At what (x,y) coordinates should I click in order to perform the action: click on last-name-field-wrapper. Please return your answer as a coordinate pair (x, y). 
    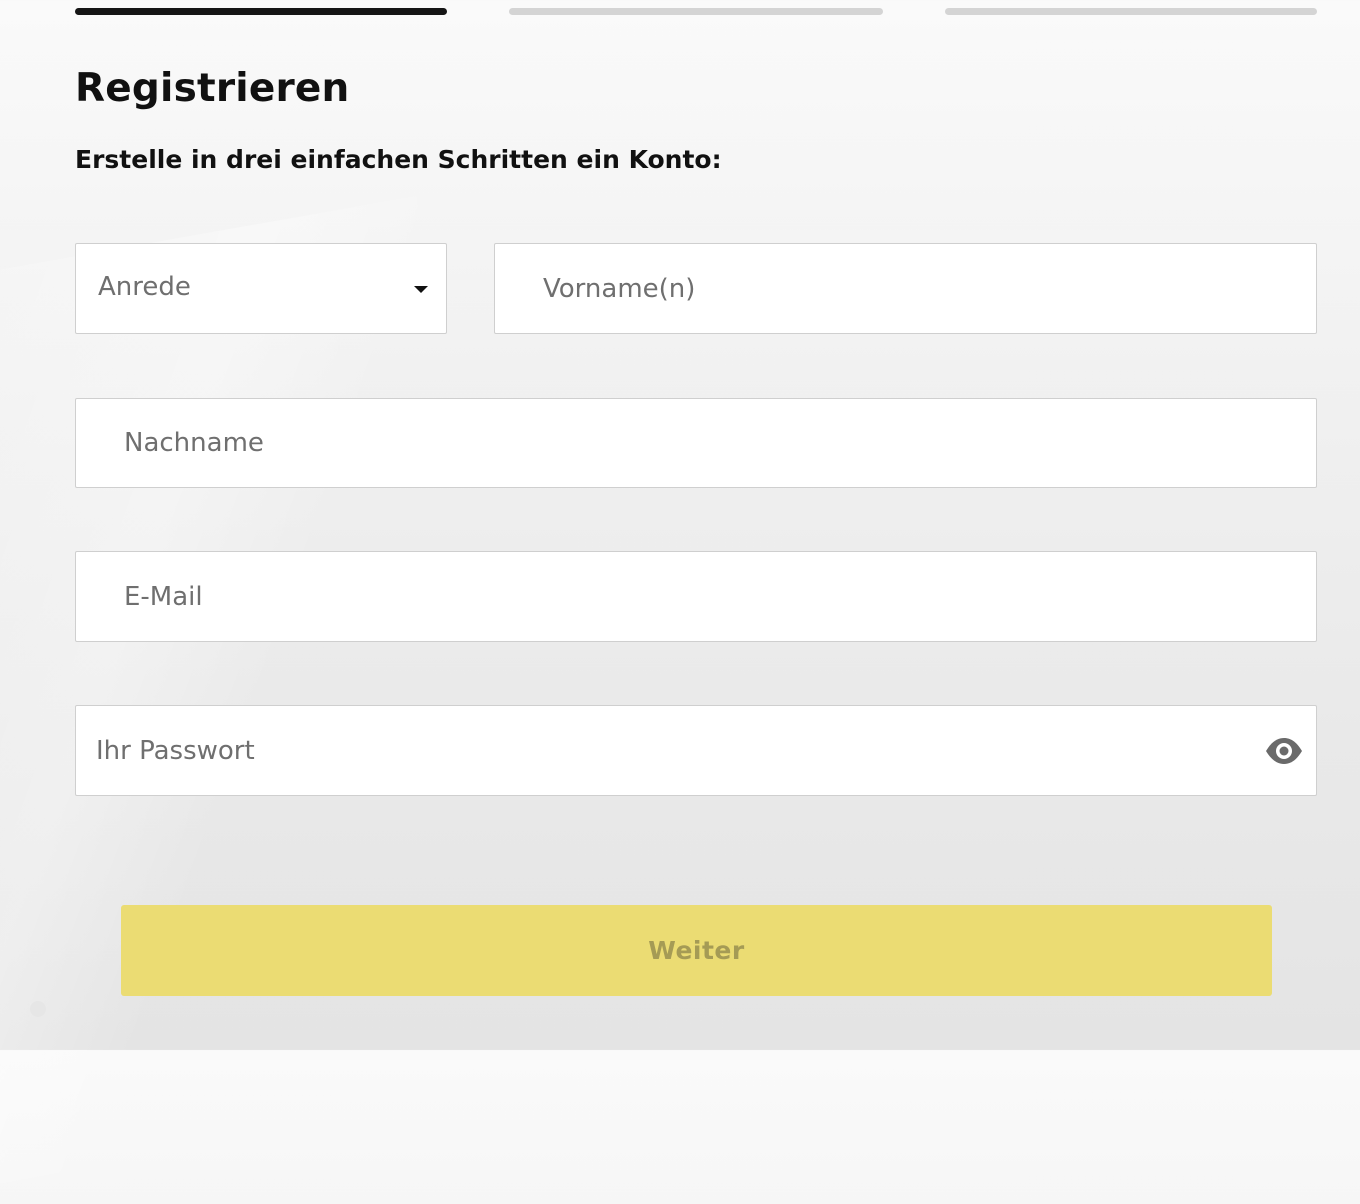
    Looking at the image, I should click on (696, 443).